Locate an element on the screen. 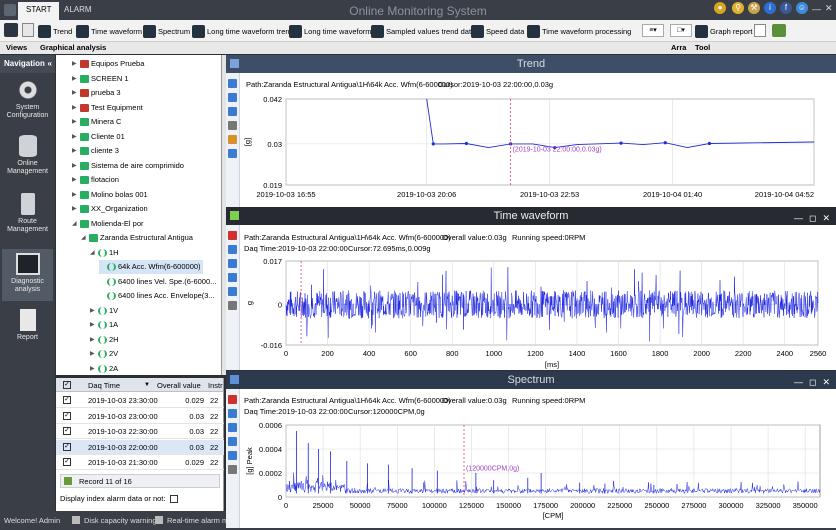  tree-node: ▶ Minera C is located at coordinates (96, 122).